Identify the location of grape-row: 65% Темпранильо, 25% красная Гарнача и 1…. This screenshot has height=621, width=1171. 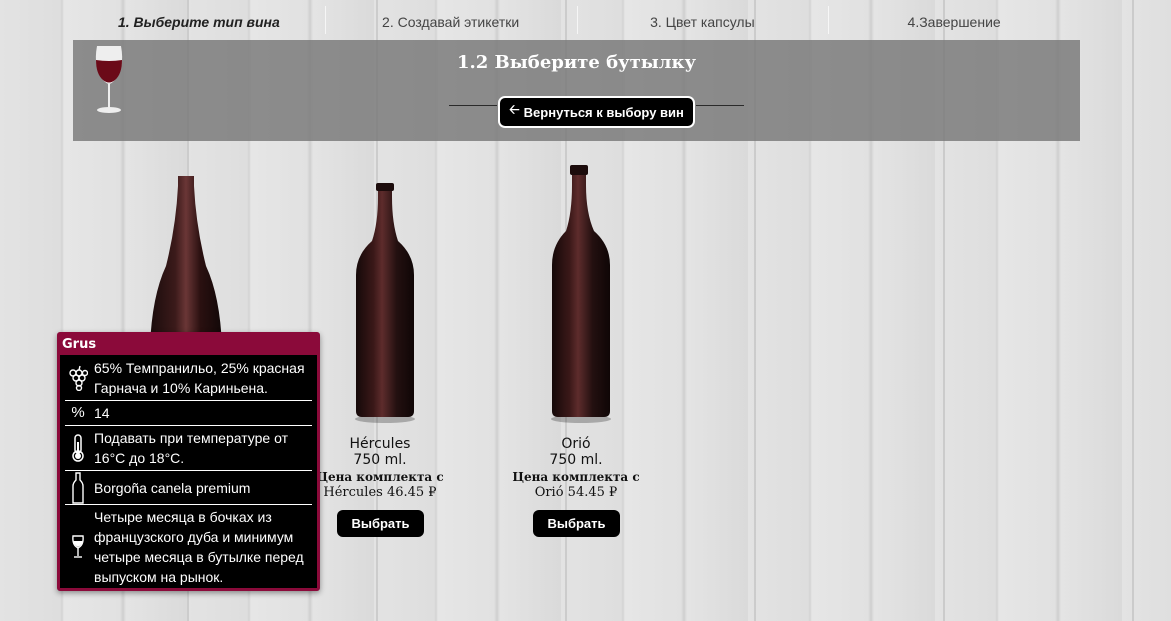
(188, 378).